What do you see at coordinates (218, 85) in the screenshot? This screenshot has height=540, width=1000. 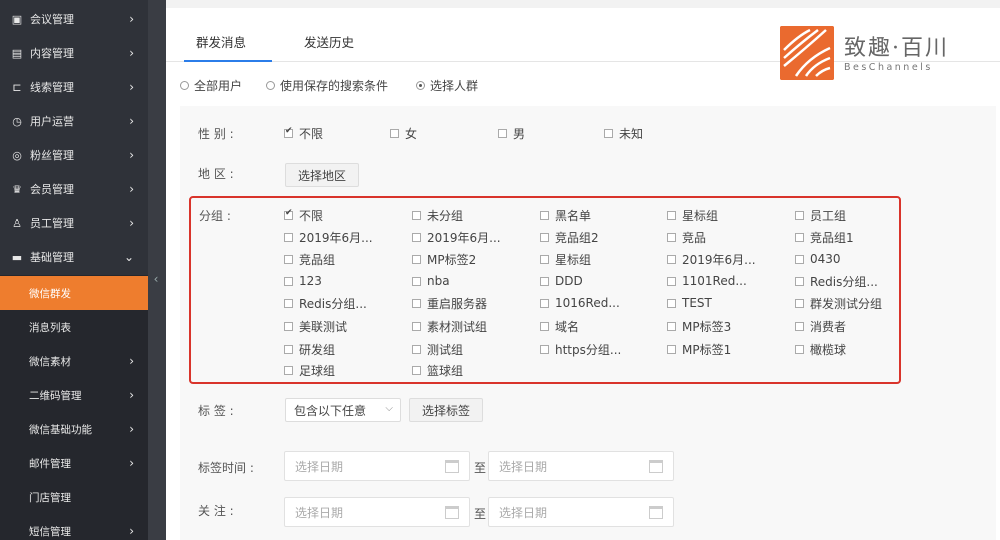 I see `audience-all-label: 全部用户` at bounding box center [218, 85].